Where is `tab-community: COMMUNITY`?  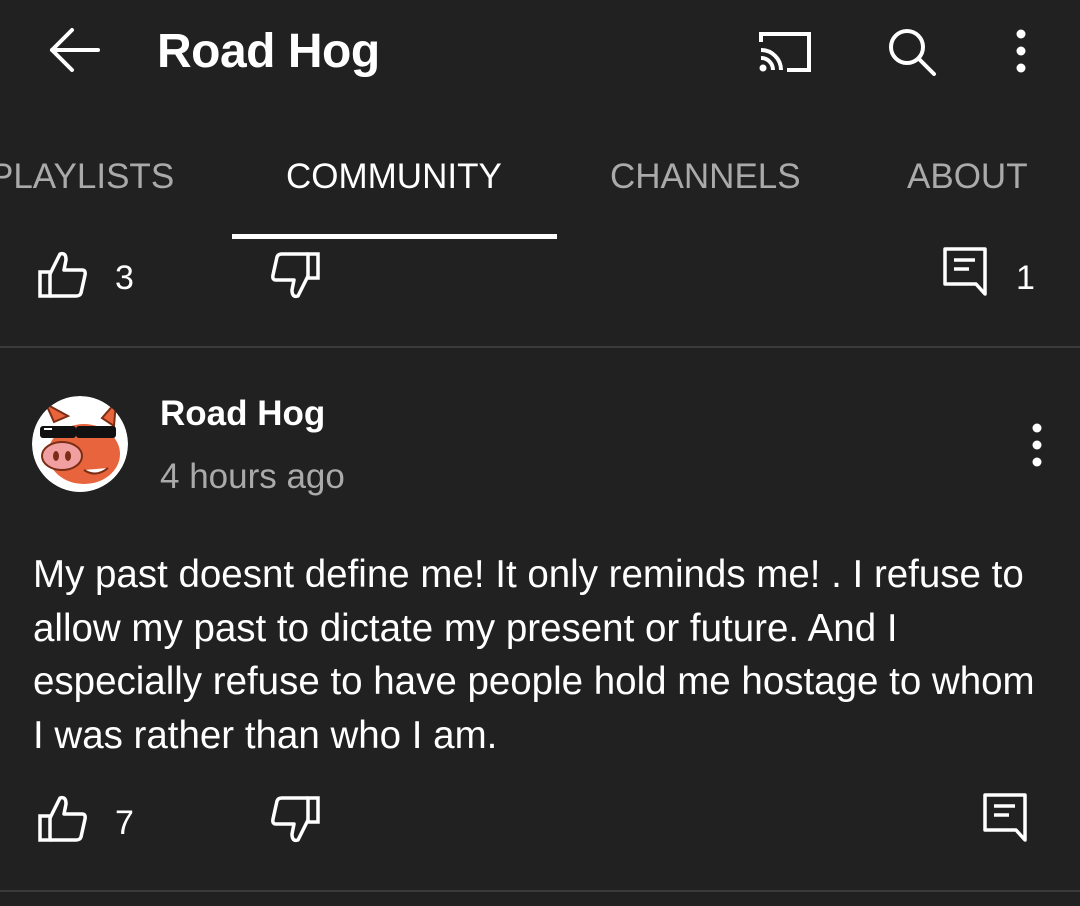
tab-community: COMMUNITY is located at coordinates (394, 177).